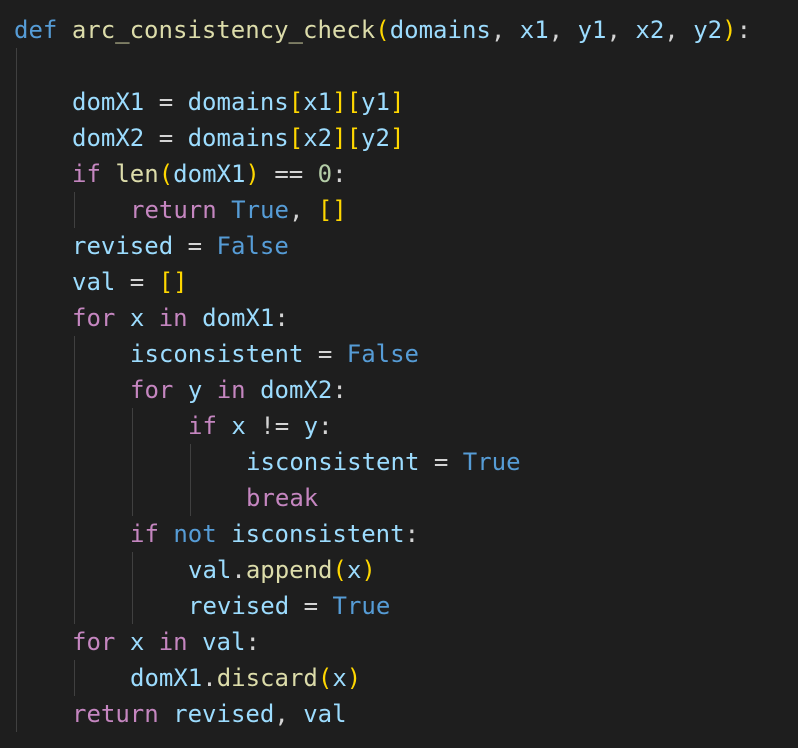 The image size is (798, 748). I want to click on code-token: discard, so click(267, 678).